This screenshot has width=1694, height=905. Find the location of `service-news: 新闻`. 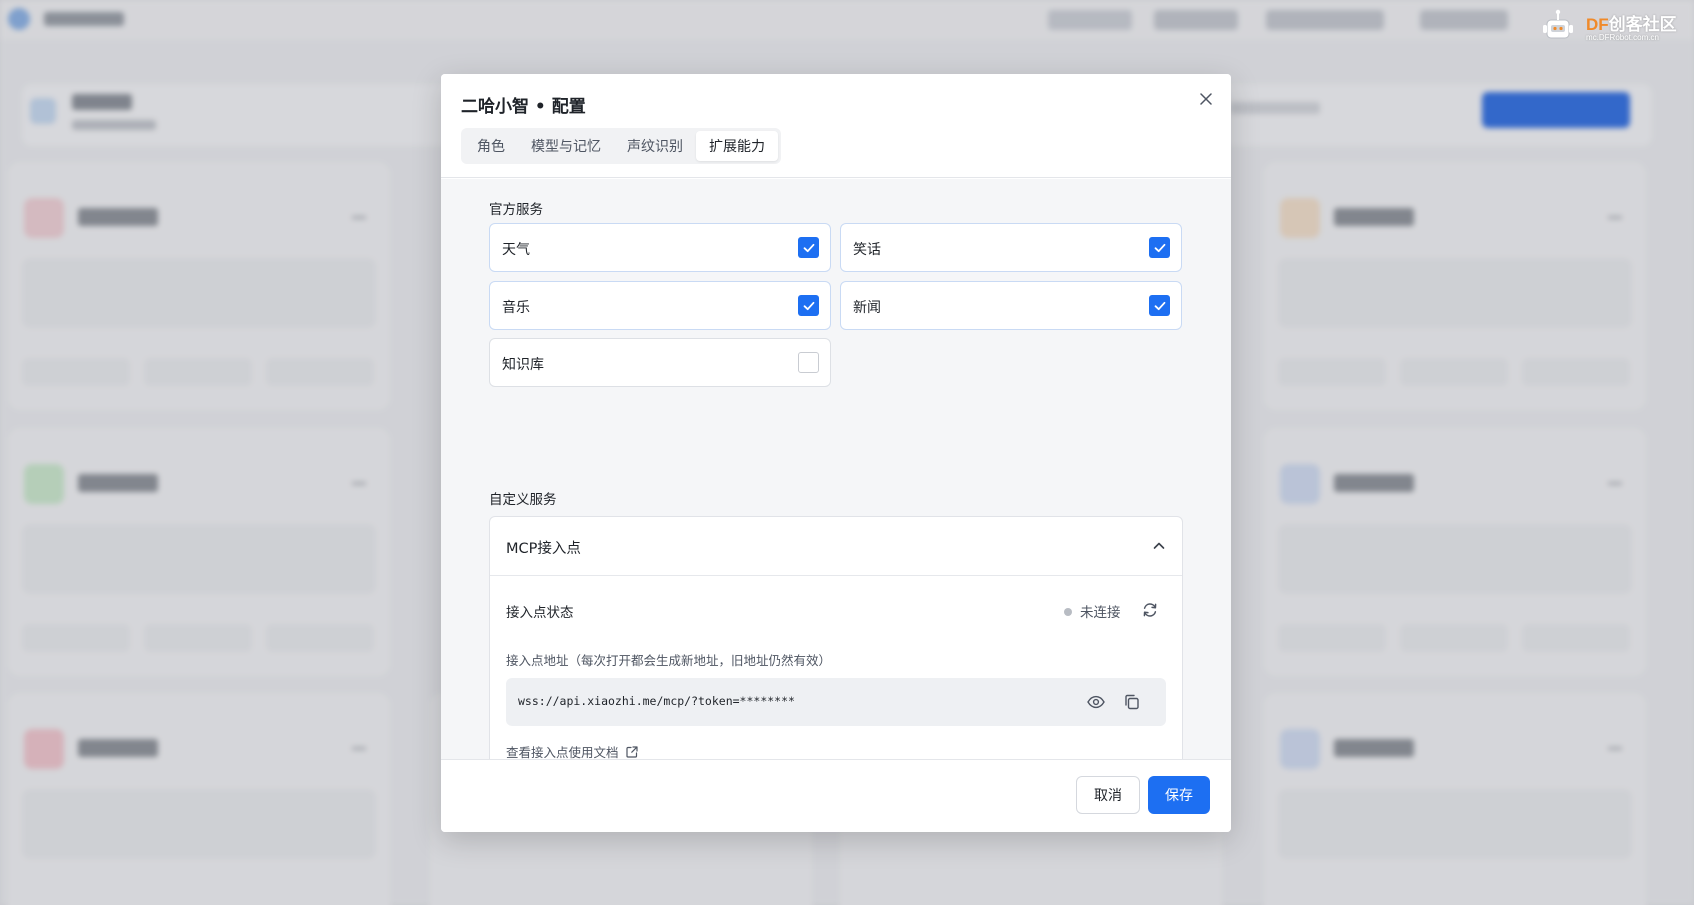

service-news: 新闻 is located at coordinates (1011, 305).